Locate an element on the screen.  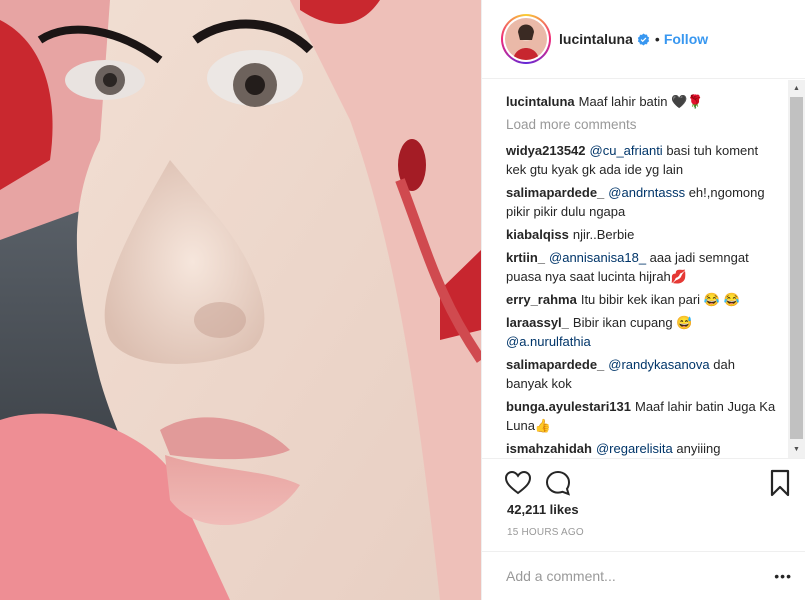
heart-icon is located at coordinates (518, 483).